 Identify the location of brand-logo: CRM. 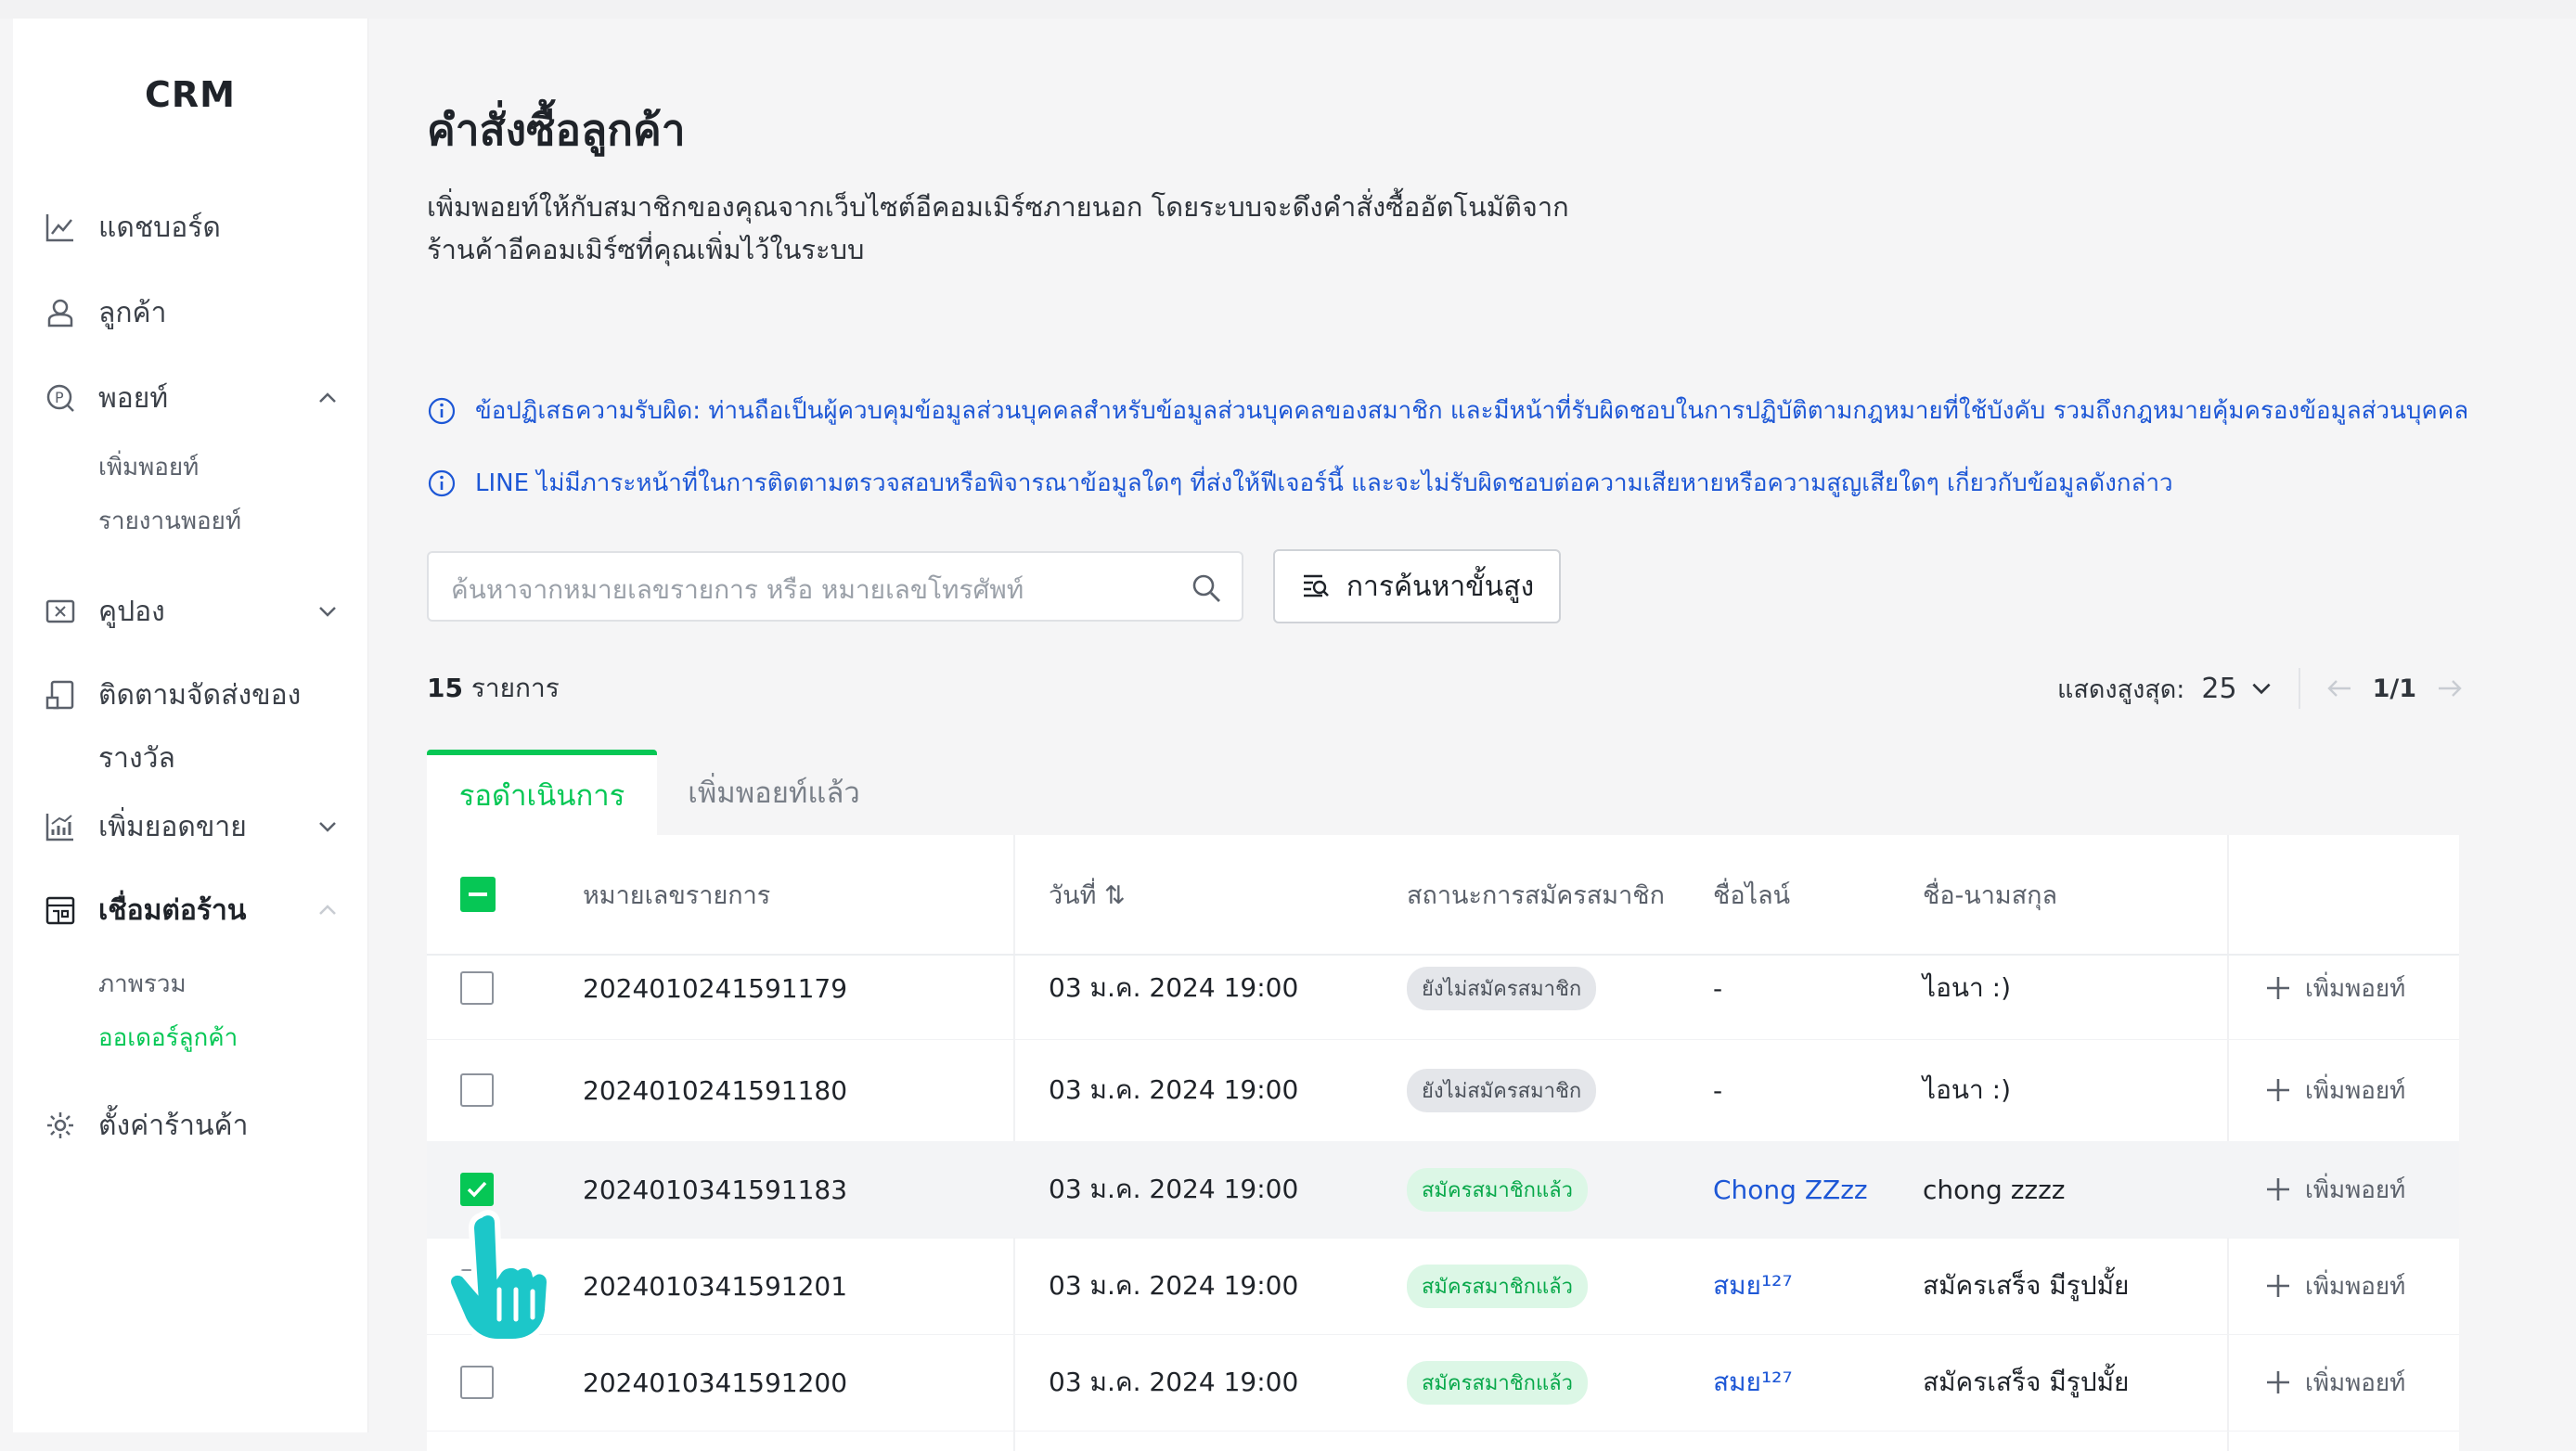
(190, 94).